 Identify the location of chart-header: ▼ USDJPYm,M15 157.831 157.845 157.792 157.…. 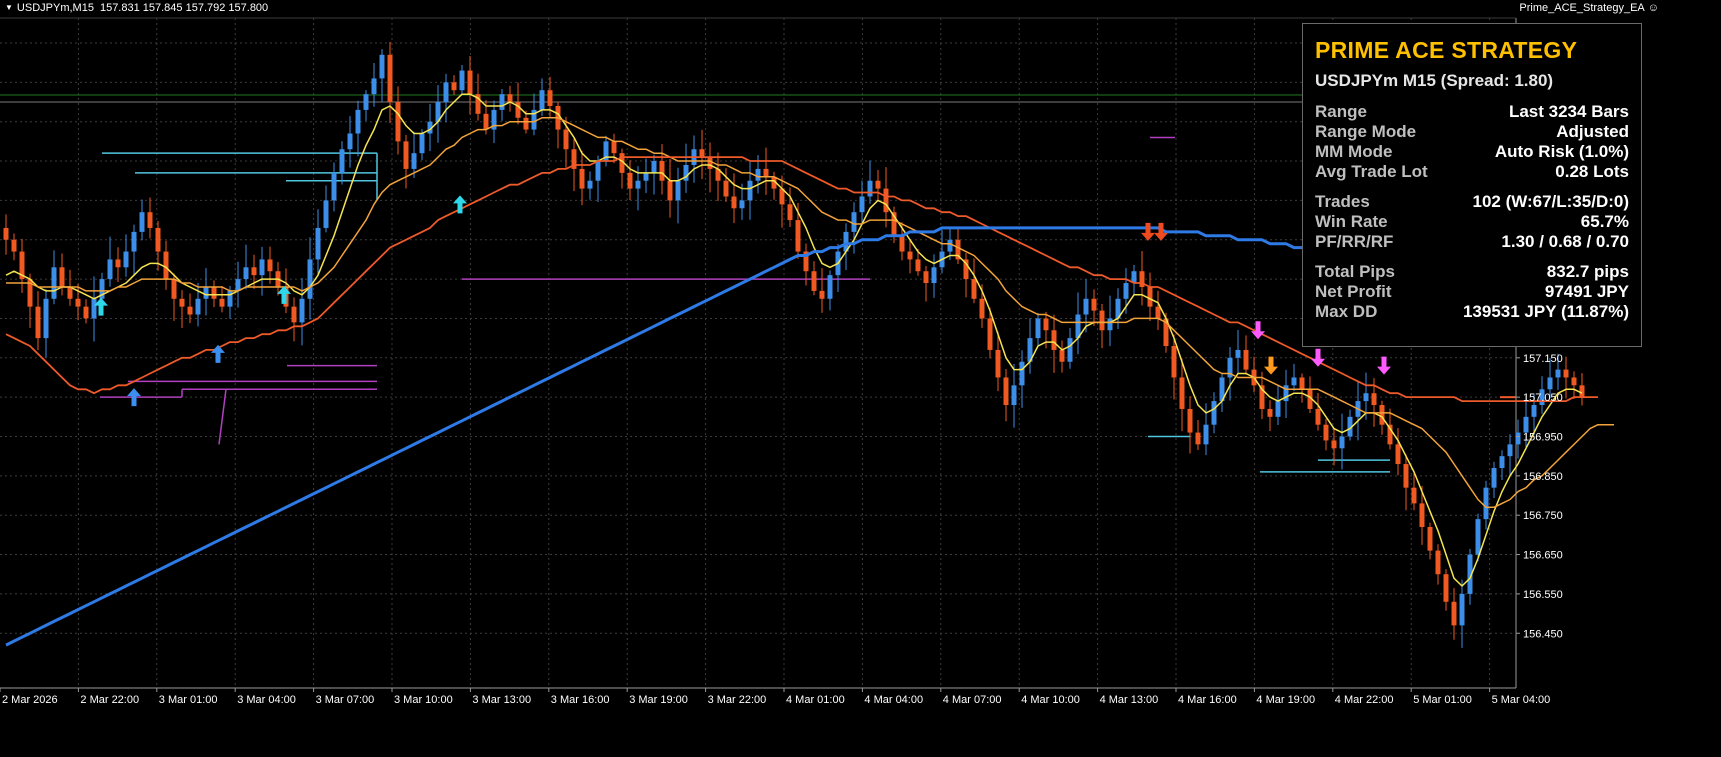
(136, 8).